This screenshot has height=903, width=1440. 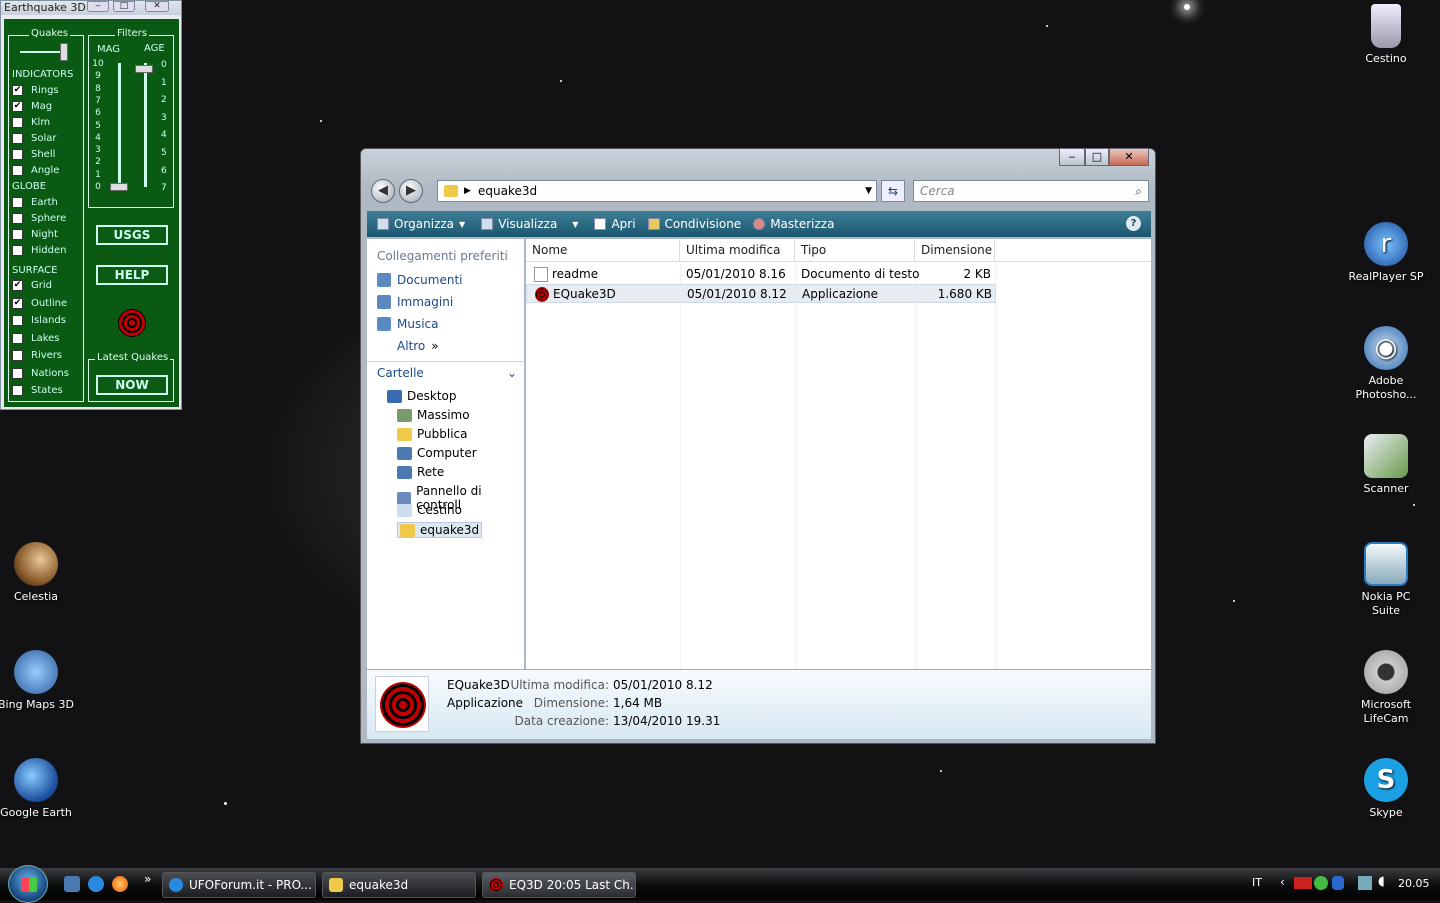 I want to click on tree-item-rete: Rete, so click(x=420, y=472).